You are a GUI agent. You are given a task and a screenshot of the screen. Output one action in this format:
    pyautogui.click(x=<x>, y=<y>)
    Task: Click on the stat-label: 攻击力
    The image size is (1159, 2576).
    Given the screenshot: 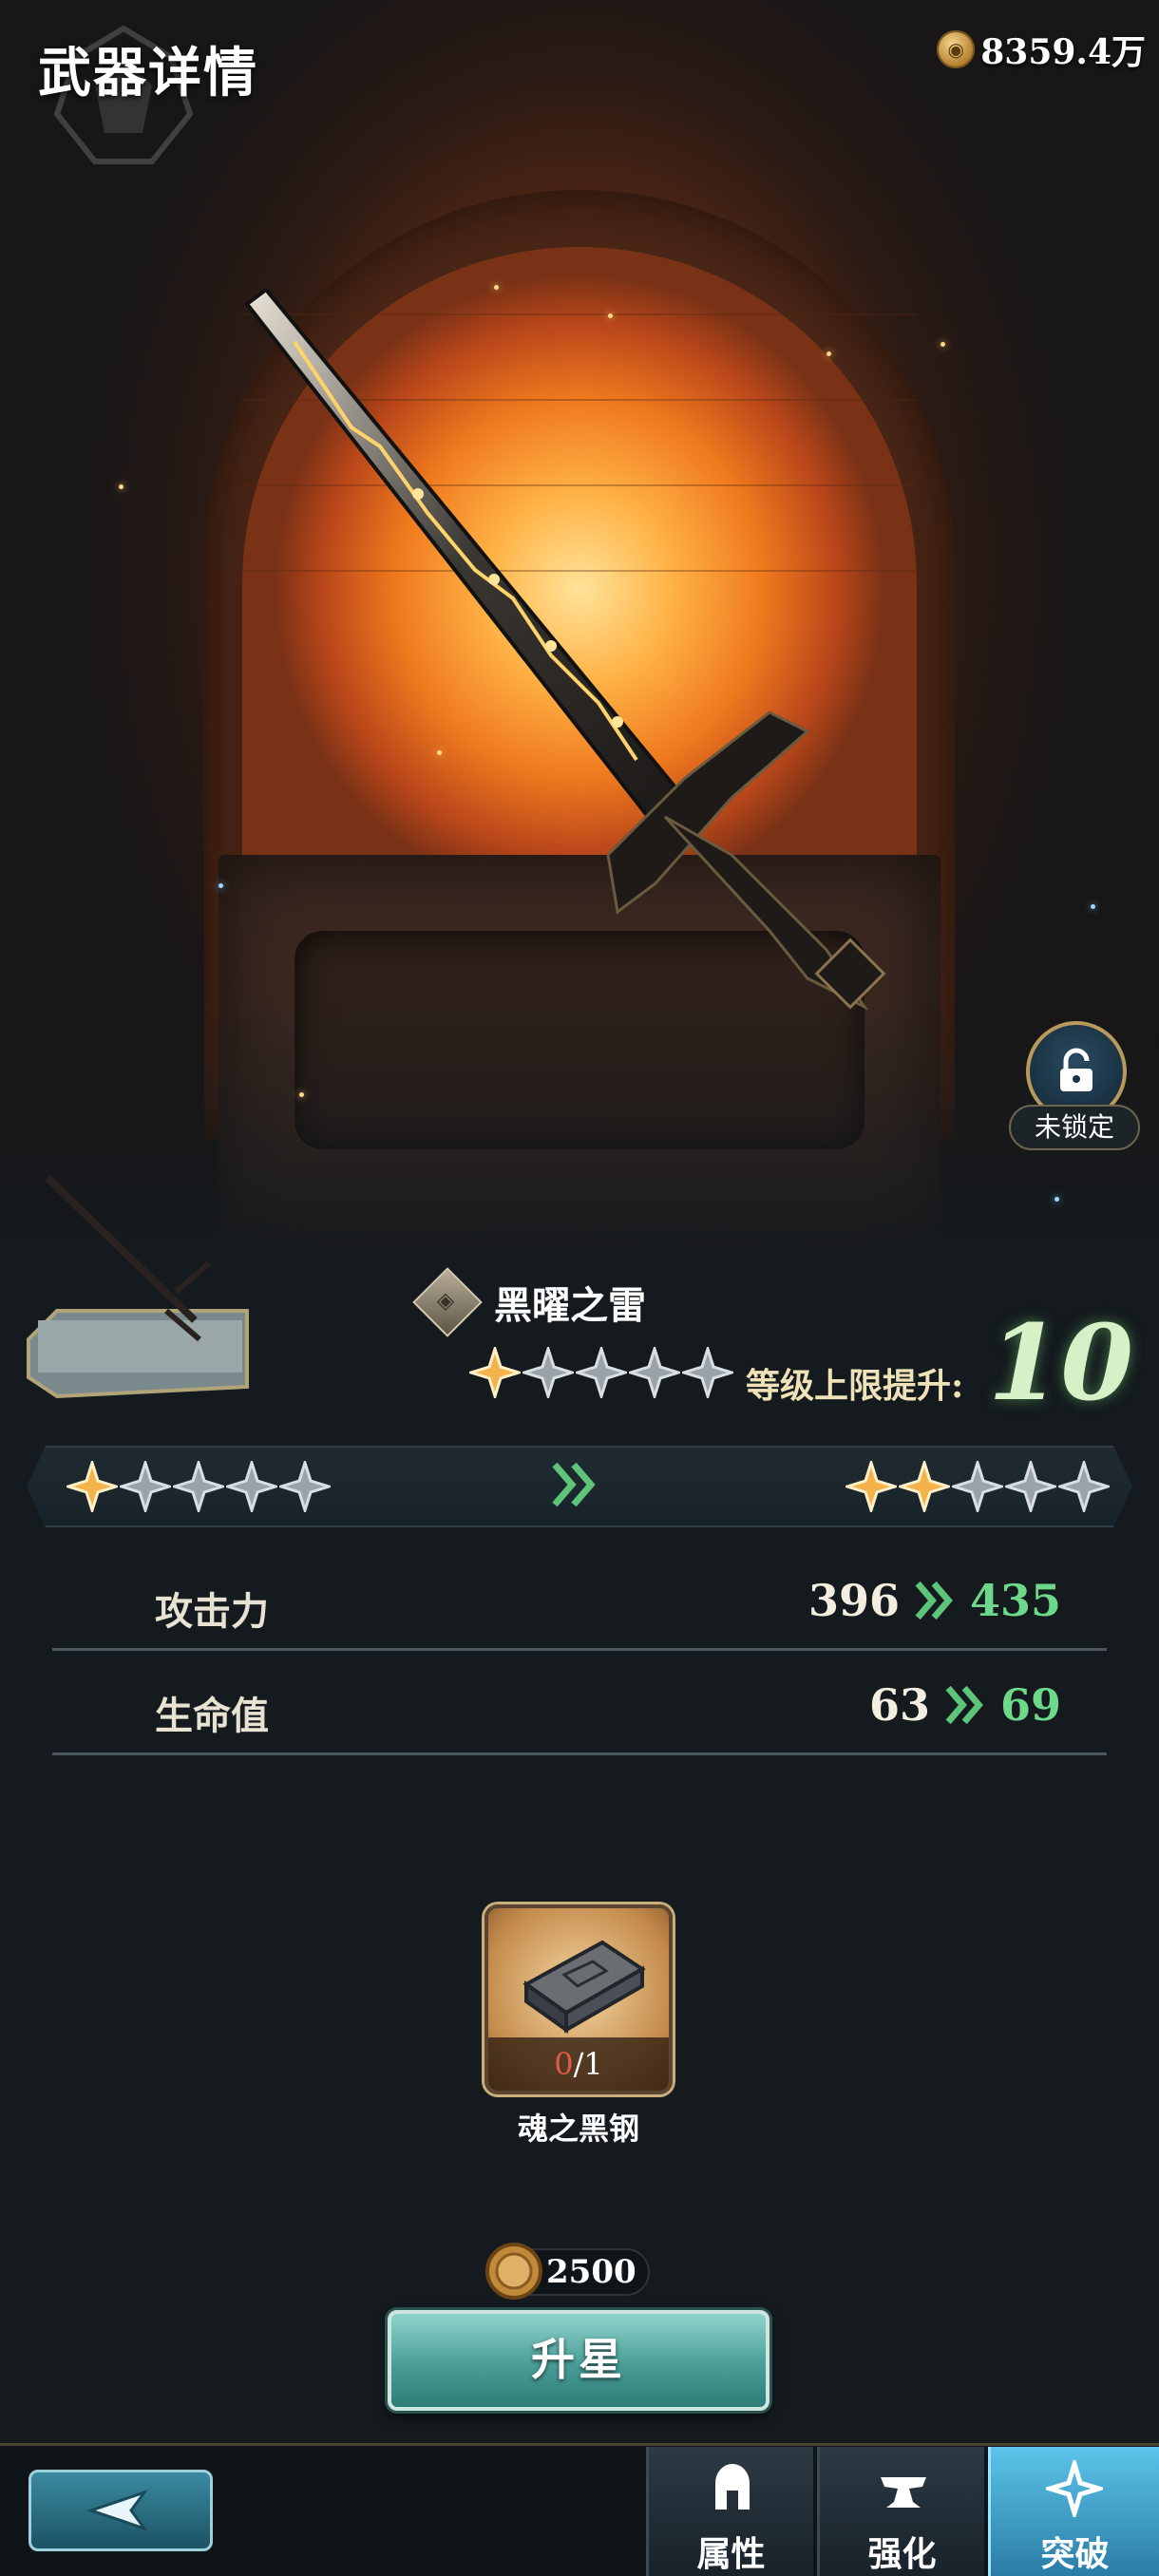 What is the action you would take?
    pyautogui.click(x=212, y=1611)
    